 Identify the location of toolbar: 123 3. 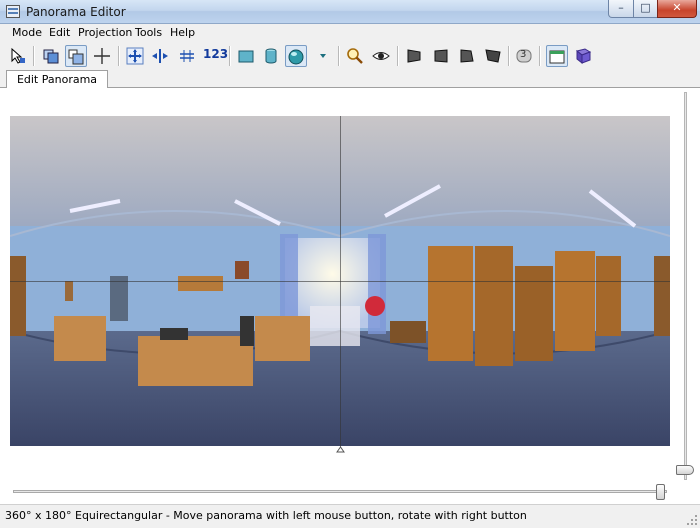
(350, 56).